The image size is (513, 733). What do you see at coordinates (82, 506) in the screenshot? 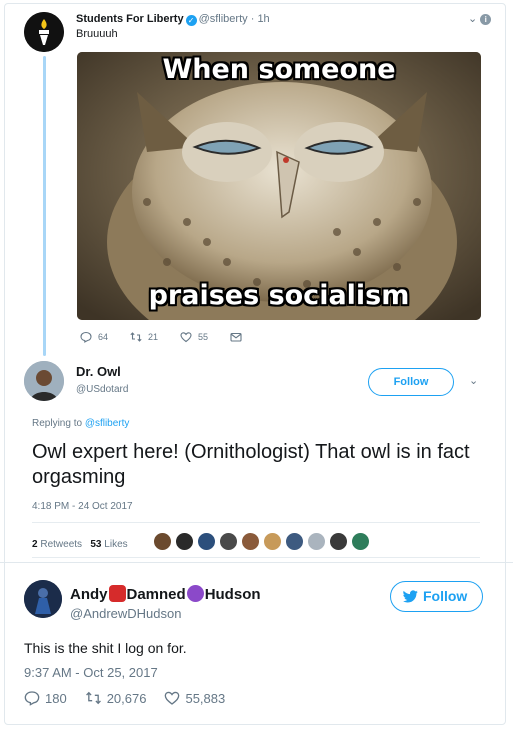
I see `tweet-timestamp: 4:18 PM - 24 Oct 2017` at bounding box center [82, 506].